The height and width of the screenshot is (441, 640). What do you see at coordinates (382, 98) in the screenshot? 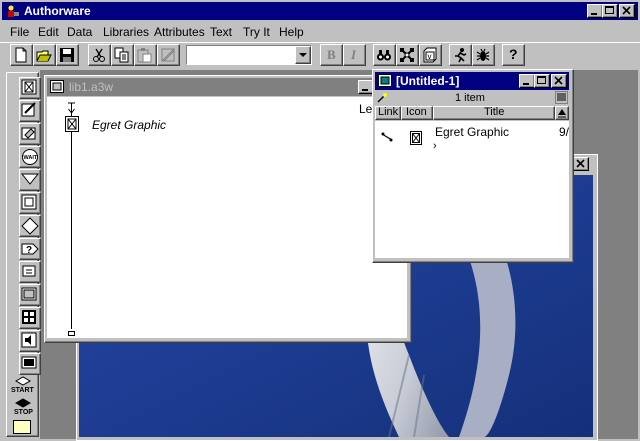
I see `library-info-icon` at bounding box center [382, 98].